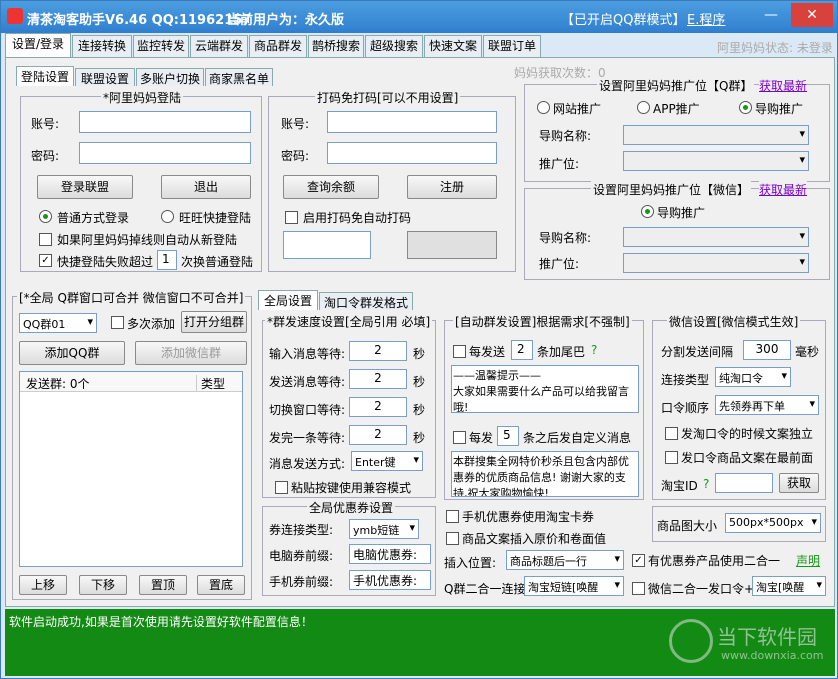  Describe the element at coordinates (745, 107) in the screenshot. I see `guide-promo-radio` at that location.